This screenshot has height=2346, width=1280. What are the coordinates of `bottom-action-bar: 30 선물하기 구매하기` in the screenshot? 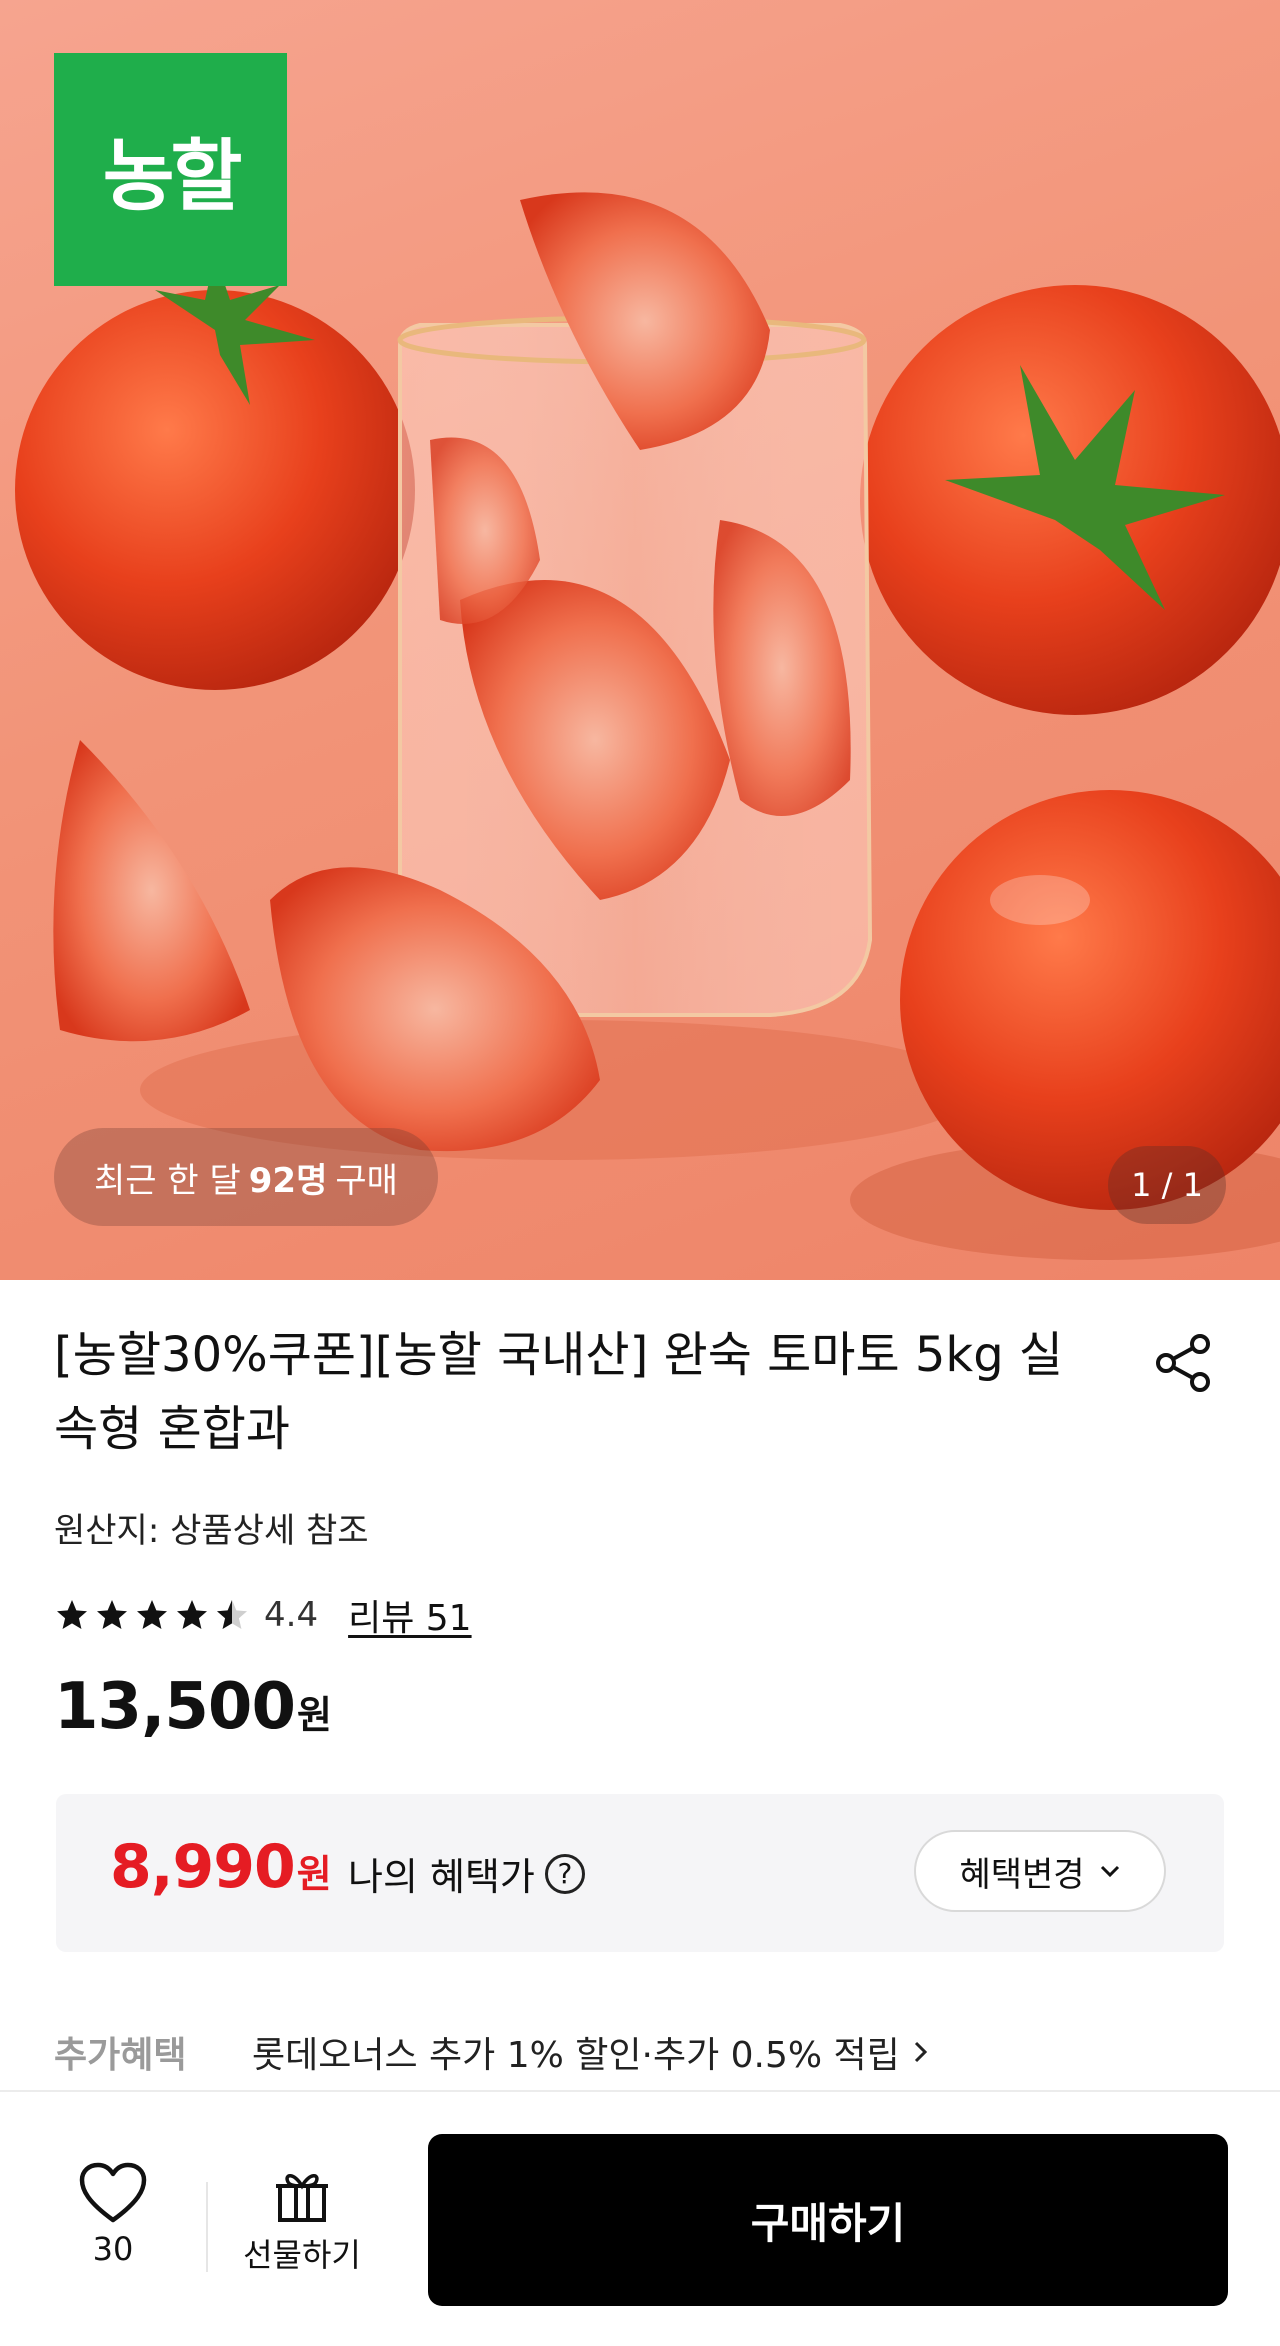 It's located at (640, 2218).